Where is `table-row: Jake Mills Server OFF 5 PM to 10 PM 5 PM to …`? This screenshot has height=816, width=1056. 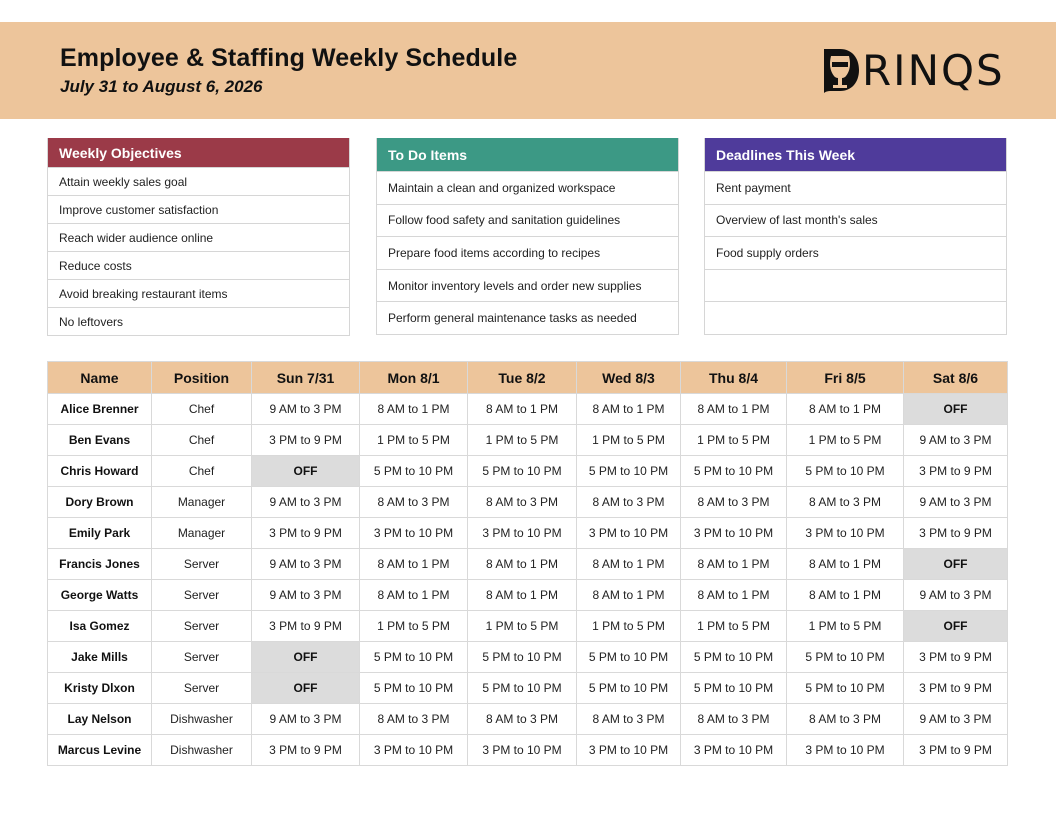 table-row: Jake Mills Server OFF 5 PM to 10 PM 5 PM to … is located at coordinates (527, 657).